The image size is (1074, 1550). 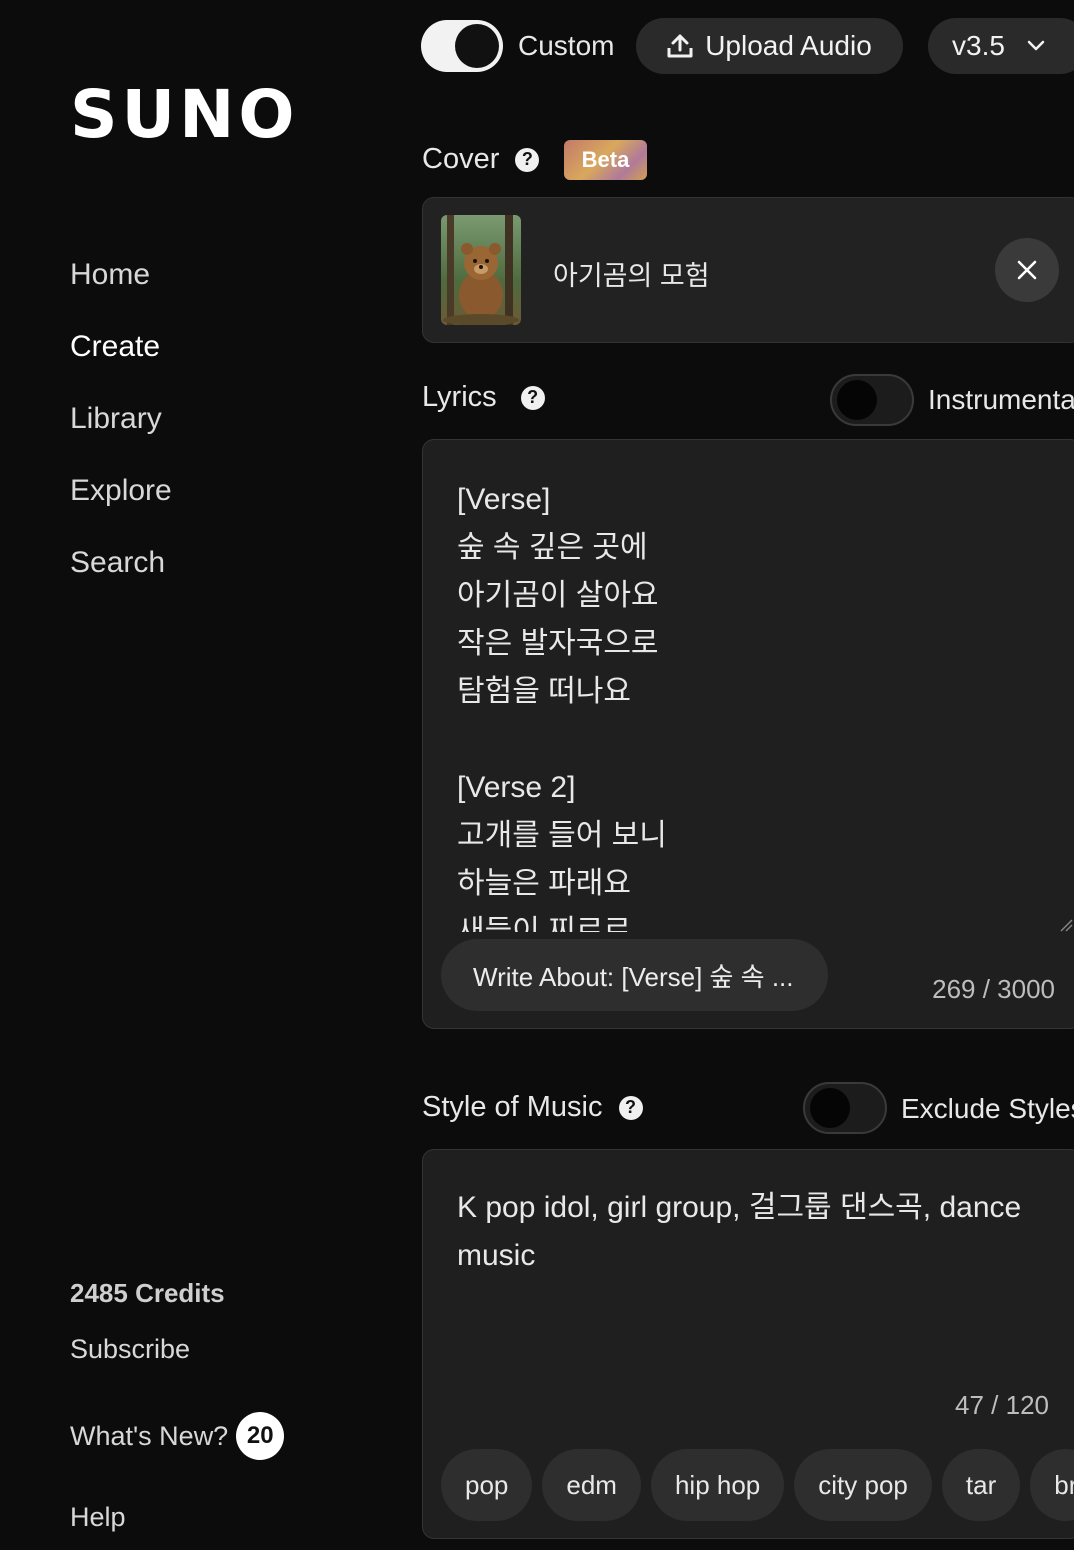 I want to click on instrumental-toggle-knob, so click(x=857, y=400).